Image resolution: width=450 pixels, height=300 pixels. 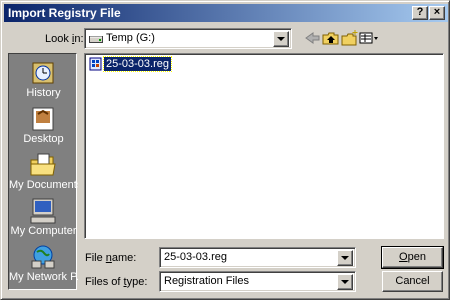 I want to click on file-name-label: File name:, so click(x=111, y=258).